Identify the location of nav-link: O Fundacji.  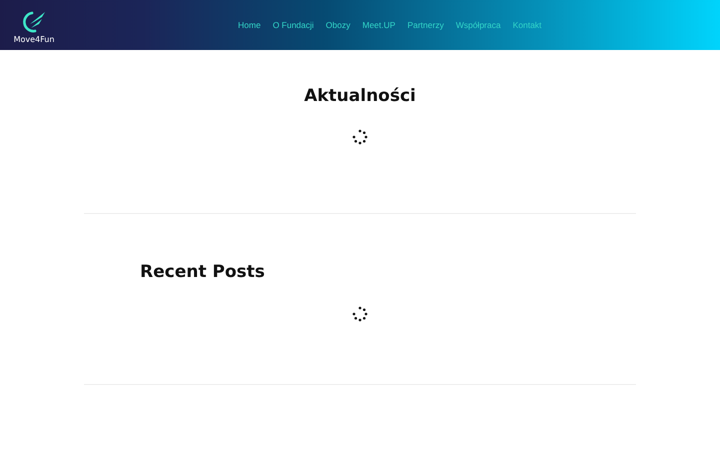
(293, 25).